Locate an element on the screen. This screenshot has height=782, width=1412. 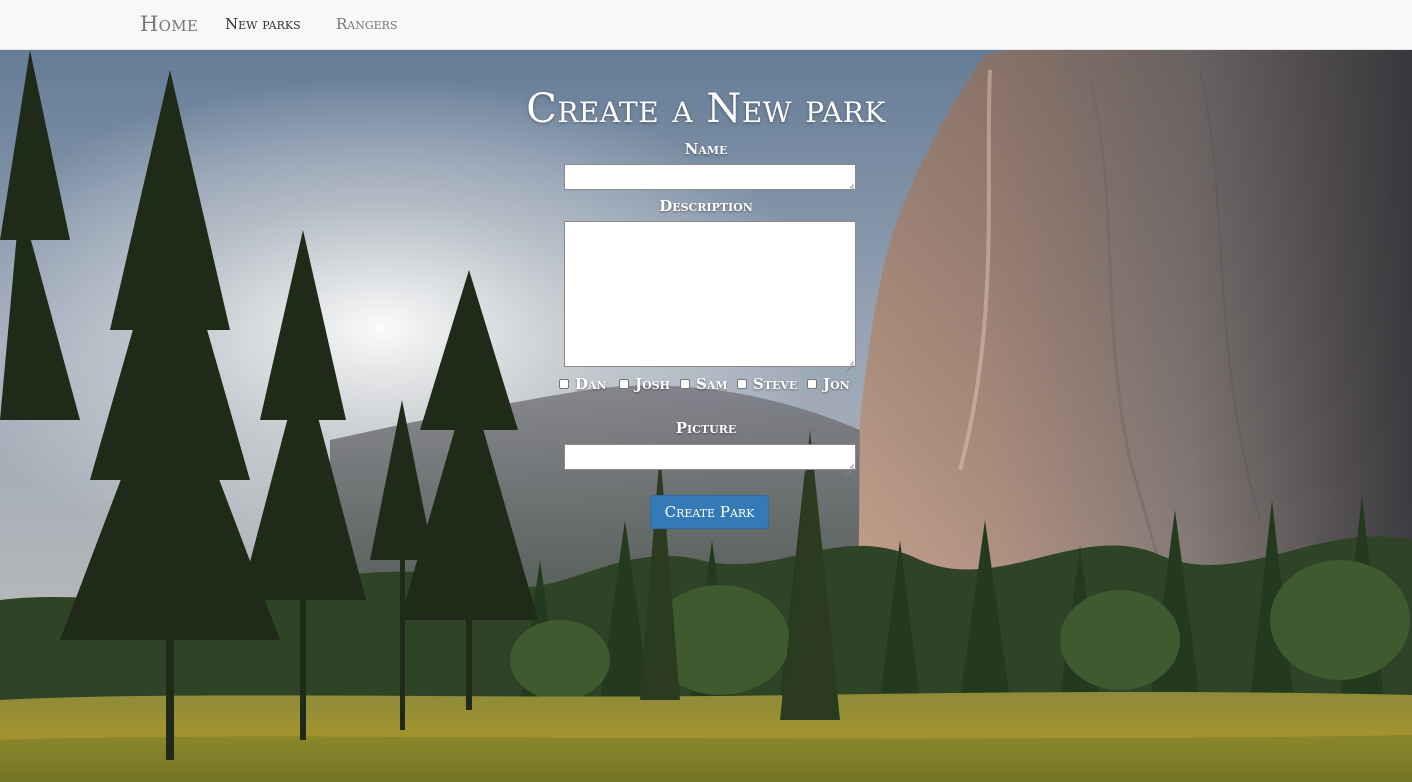
page-title: Create a New park is located at coordinates (706, 109).